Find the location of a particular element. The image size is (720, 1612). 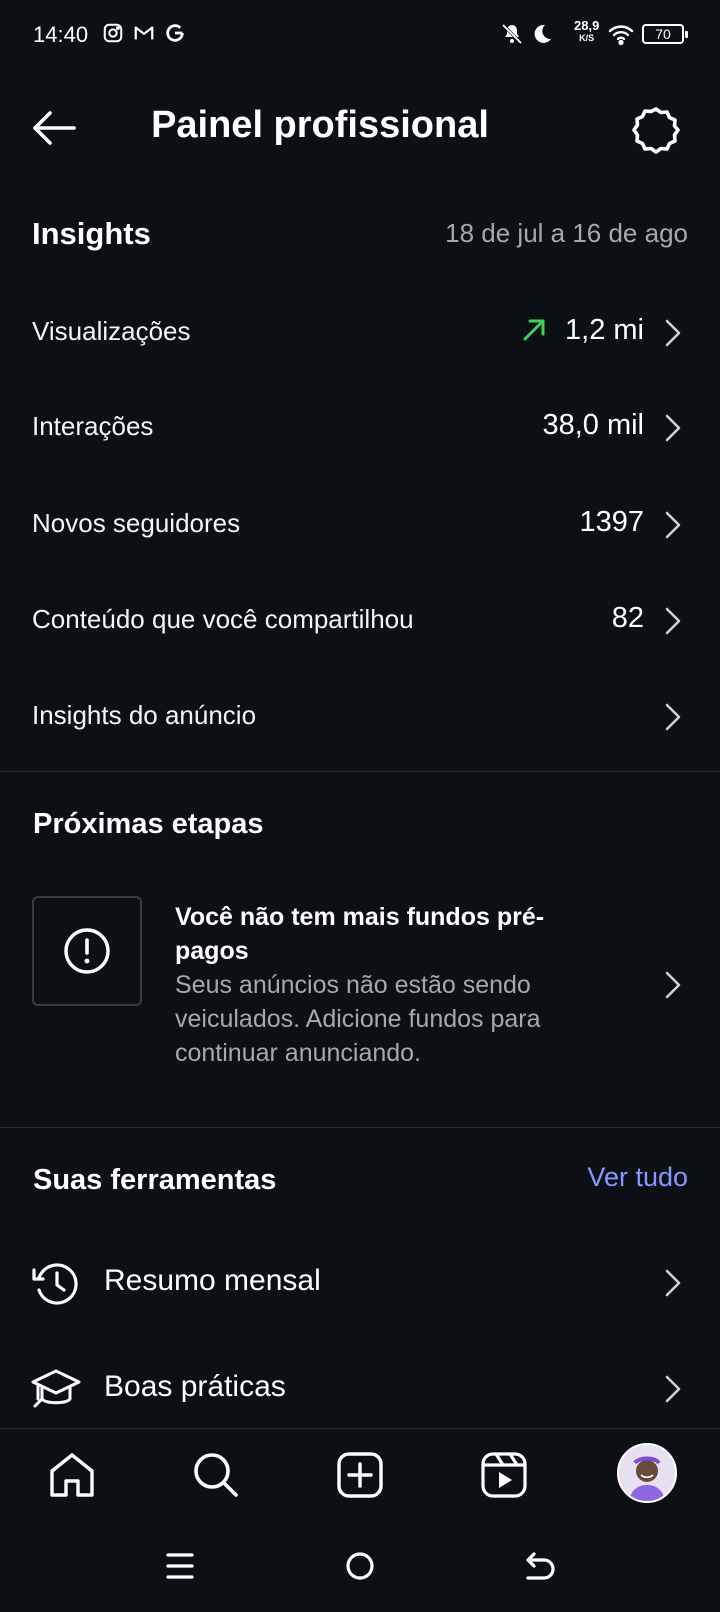

gmail-icon is located at coordinates (145, 34).